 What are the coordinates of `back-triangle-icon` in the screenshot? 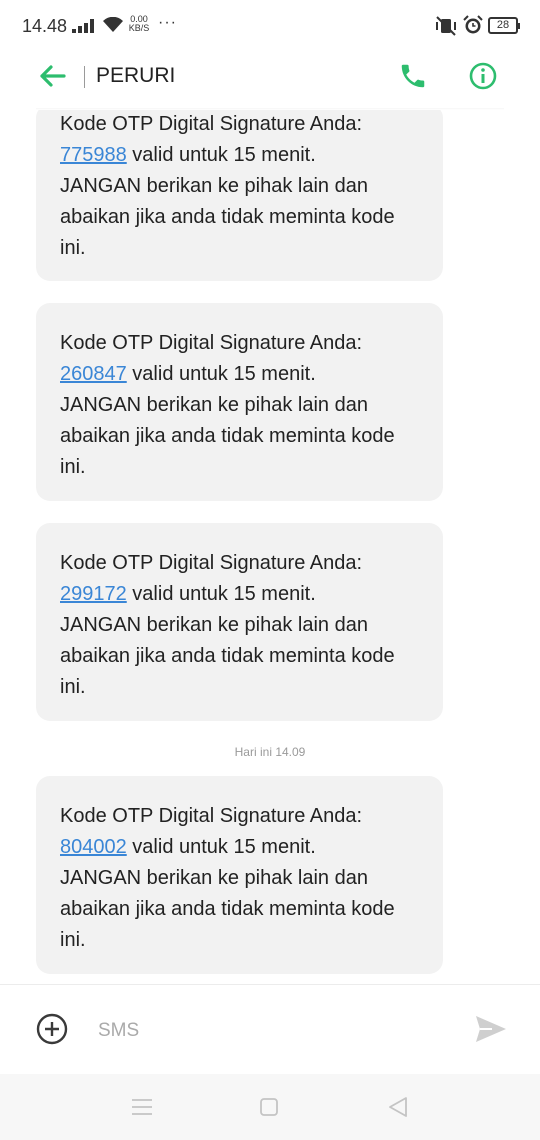 It's located at (398, 1107).